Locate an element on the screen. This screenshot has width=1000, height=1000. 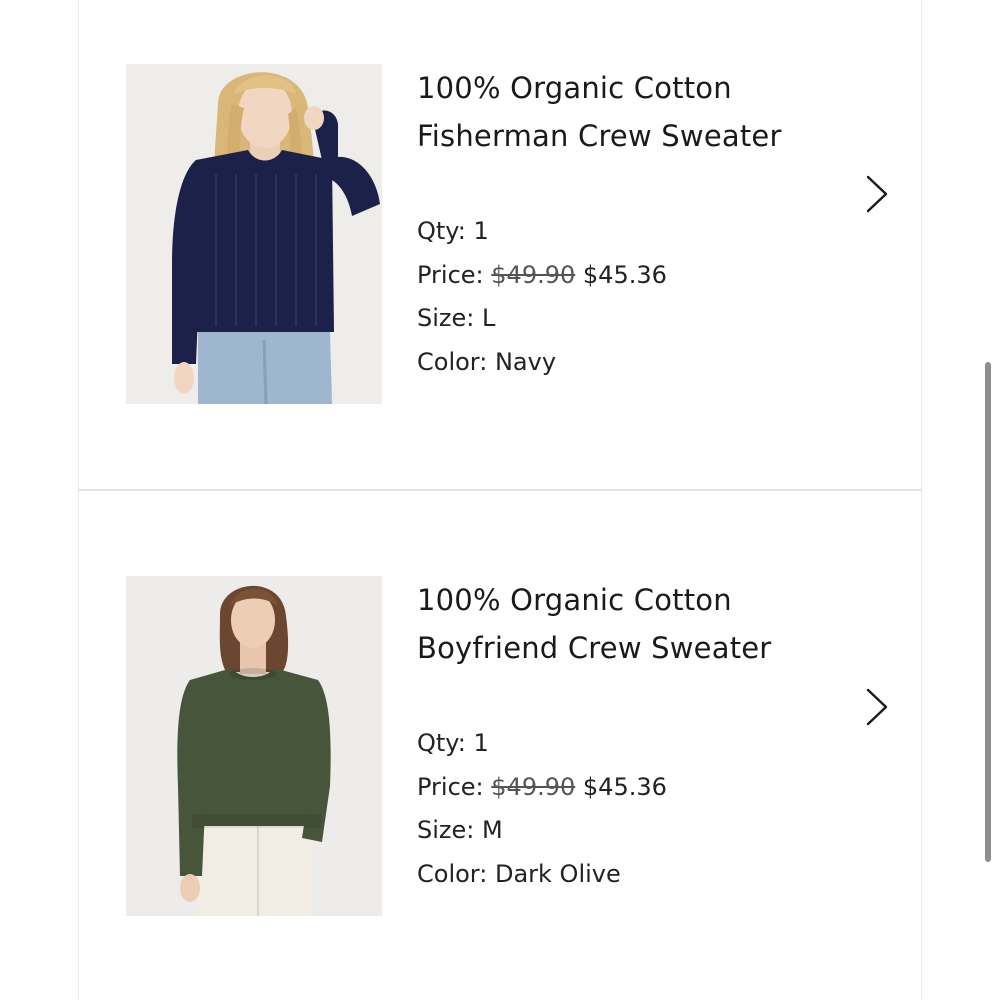
size-value: M is located at coordinates (492, 830).